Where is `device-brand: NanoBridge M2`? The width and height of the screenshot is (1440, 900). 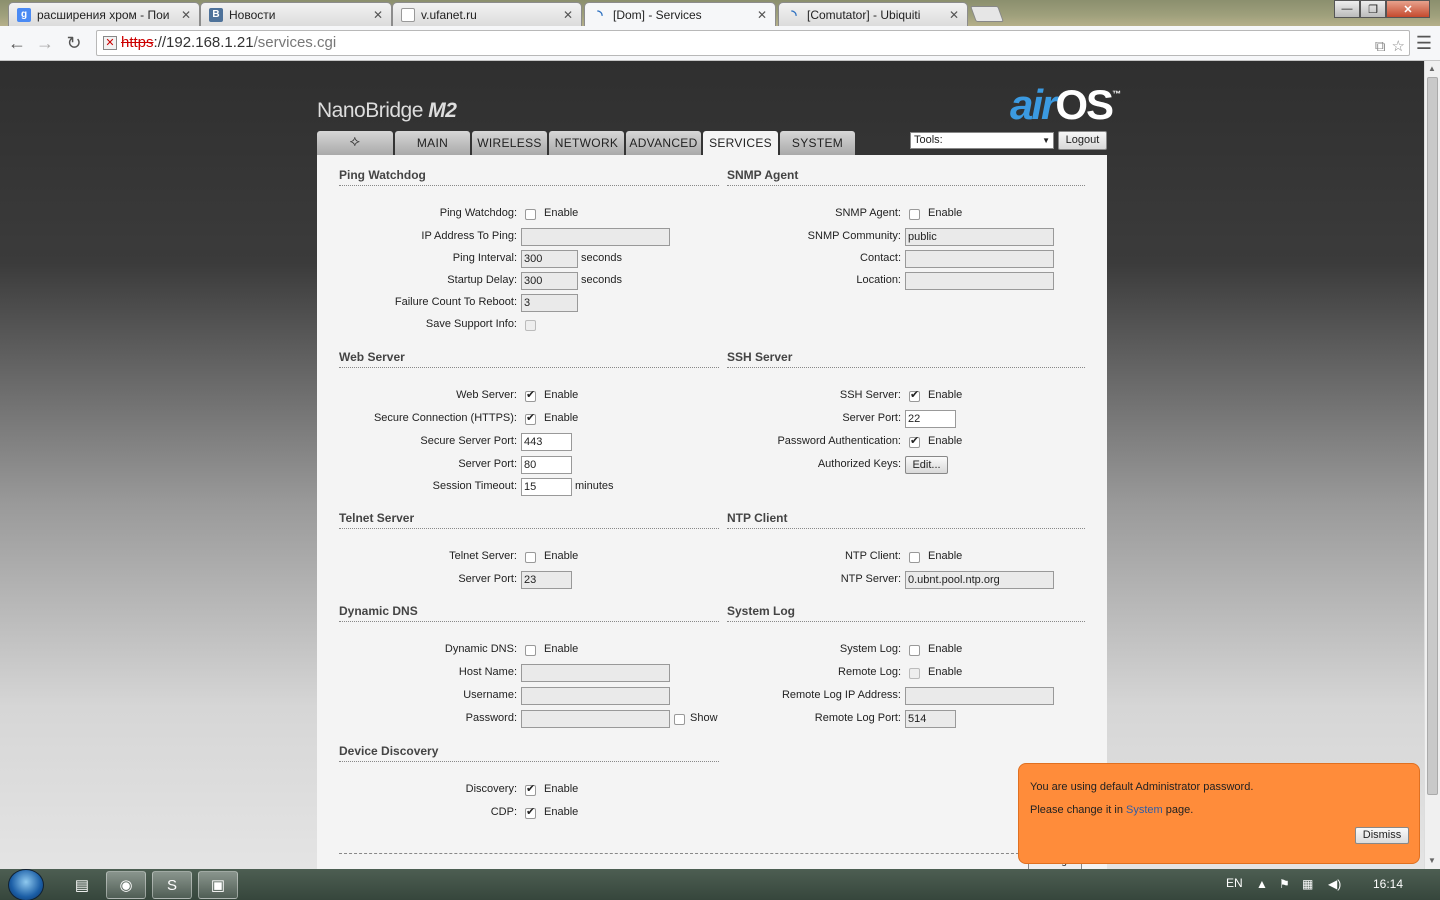 device-brand: NanoBridge M2 is located at coordinates (387, 111).